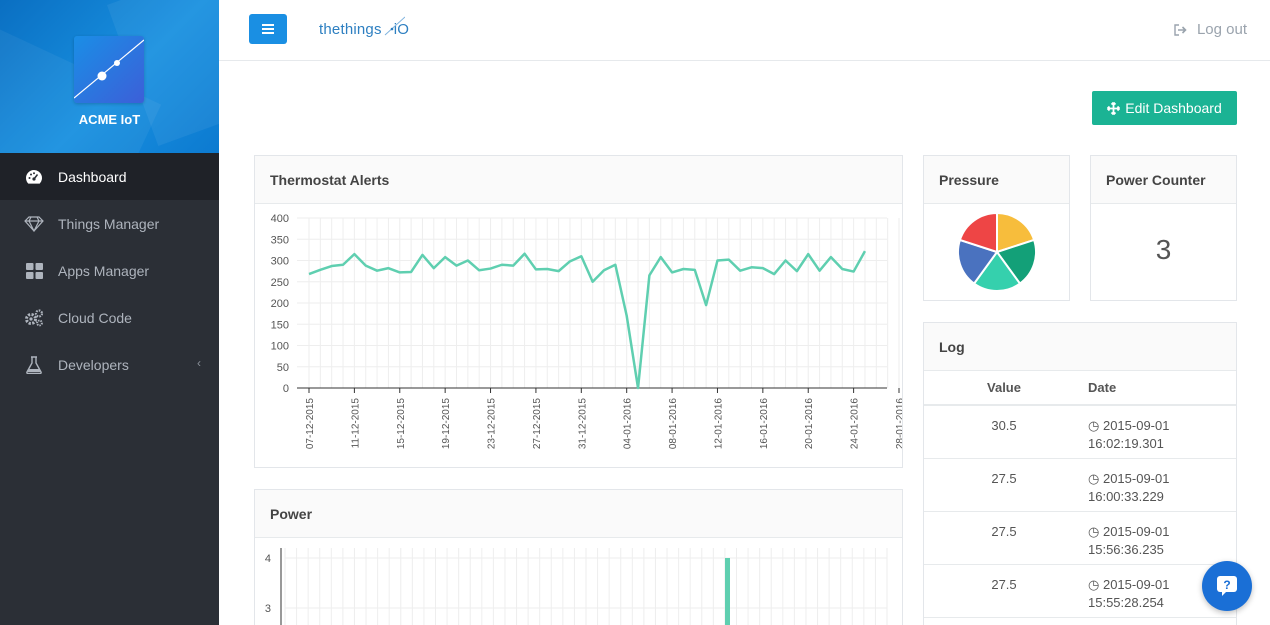  I want to click on thethings-logo: thethings iO, so click(364, 27).